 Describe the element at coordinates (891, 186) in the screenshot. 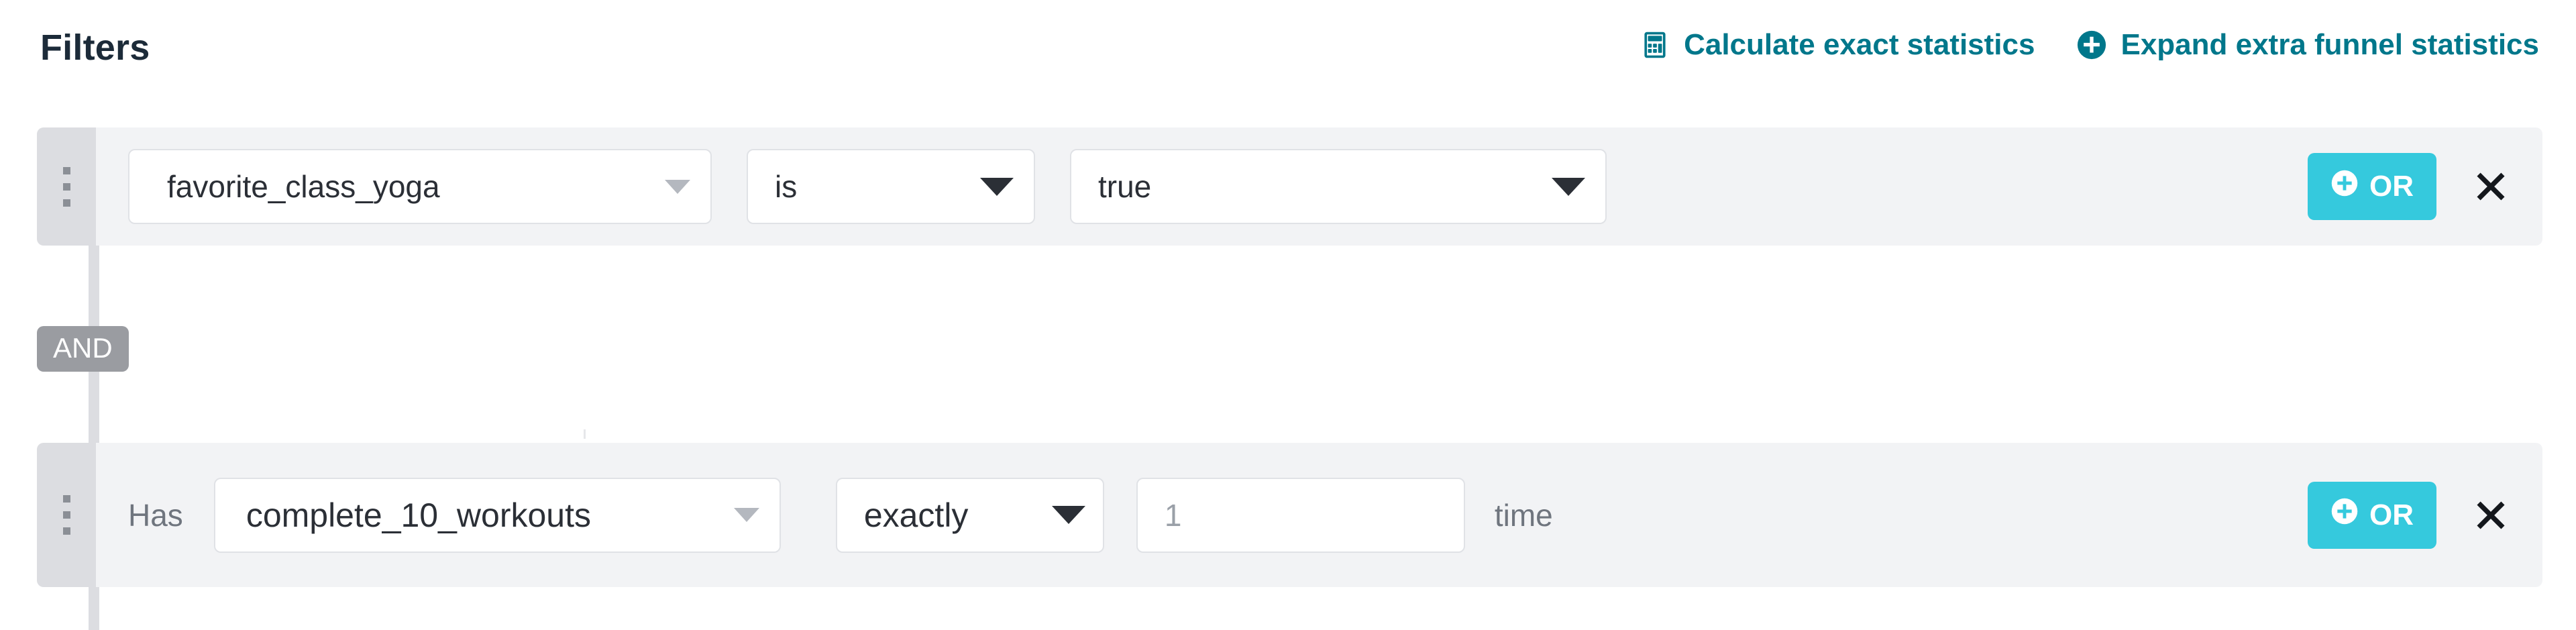

I see `operator-select: is` at that location.